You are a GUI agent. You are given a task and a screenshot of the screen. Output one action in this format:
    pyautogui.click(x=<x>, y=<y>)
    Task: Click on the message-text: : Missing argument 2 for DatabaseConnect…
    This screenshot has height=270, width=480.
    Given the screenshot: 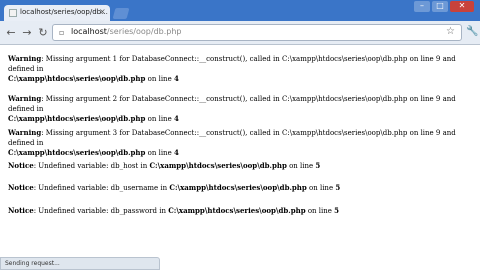 What is the action you would take?
    pyautogui.click(x=232, y=104)
    